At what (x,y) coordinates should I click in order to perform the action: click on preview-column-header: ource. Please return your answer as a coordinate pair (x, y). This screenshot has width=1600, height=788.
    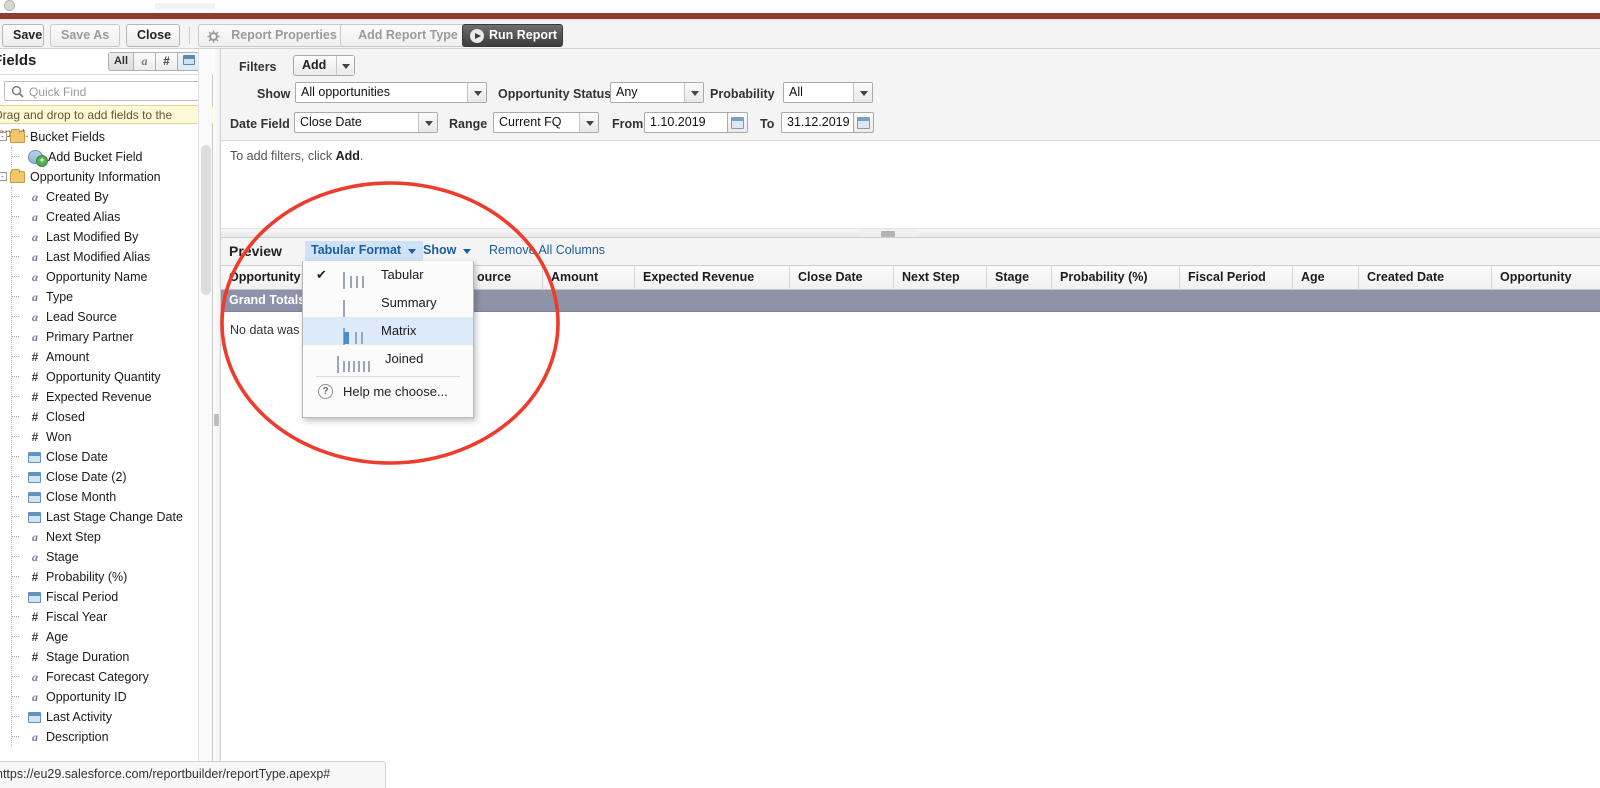
    Looking at the image, I should click on (506, 278).